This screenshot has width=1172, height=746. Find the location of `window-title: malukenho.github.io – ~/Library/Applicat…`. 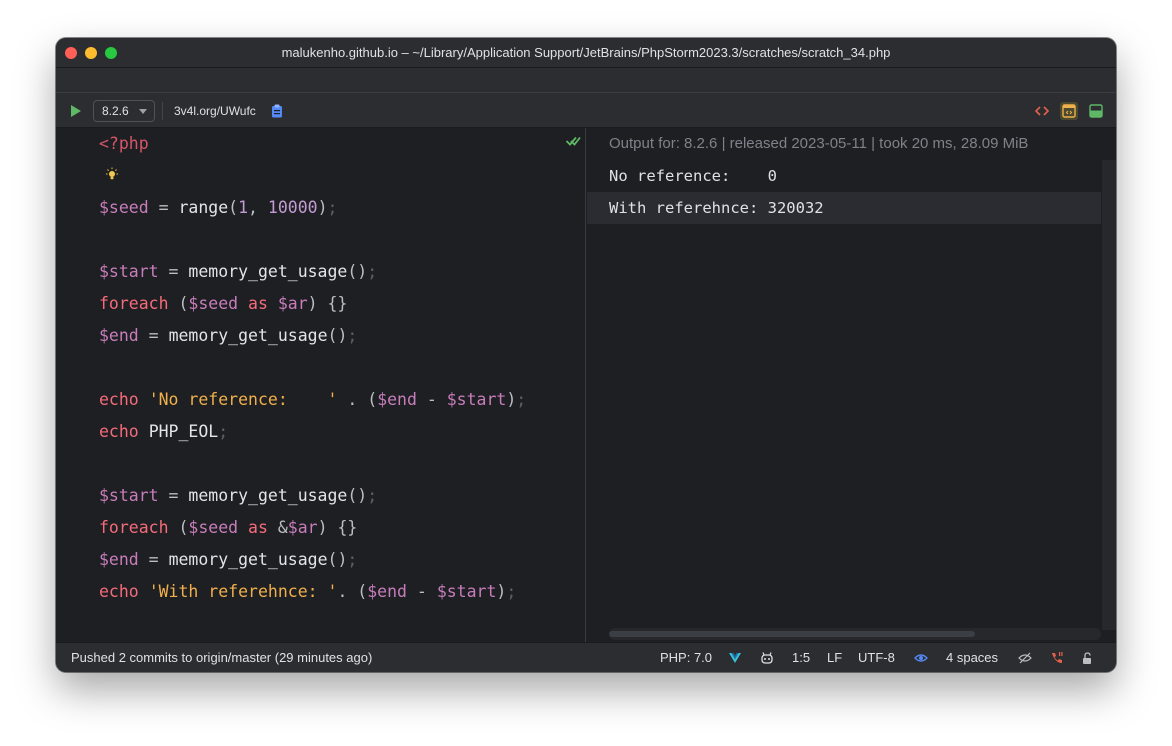

window-title: malukenho.github.io – ~/Library/Applicat… is located at coordinates (586, 52).